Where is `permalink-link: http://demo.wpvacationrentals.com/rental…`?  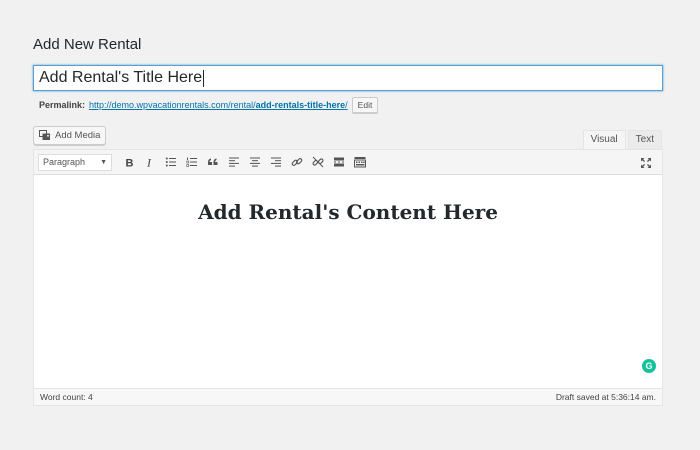
permalink-link: http://demo.wpvacationrentals.com/rental… is located at coordinates (218, 105).